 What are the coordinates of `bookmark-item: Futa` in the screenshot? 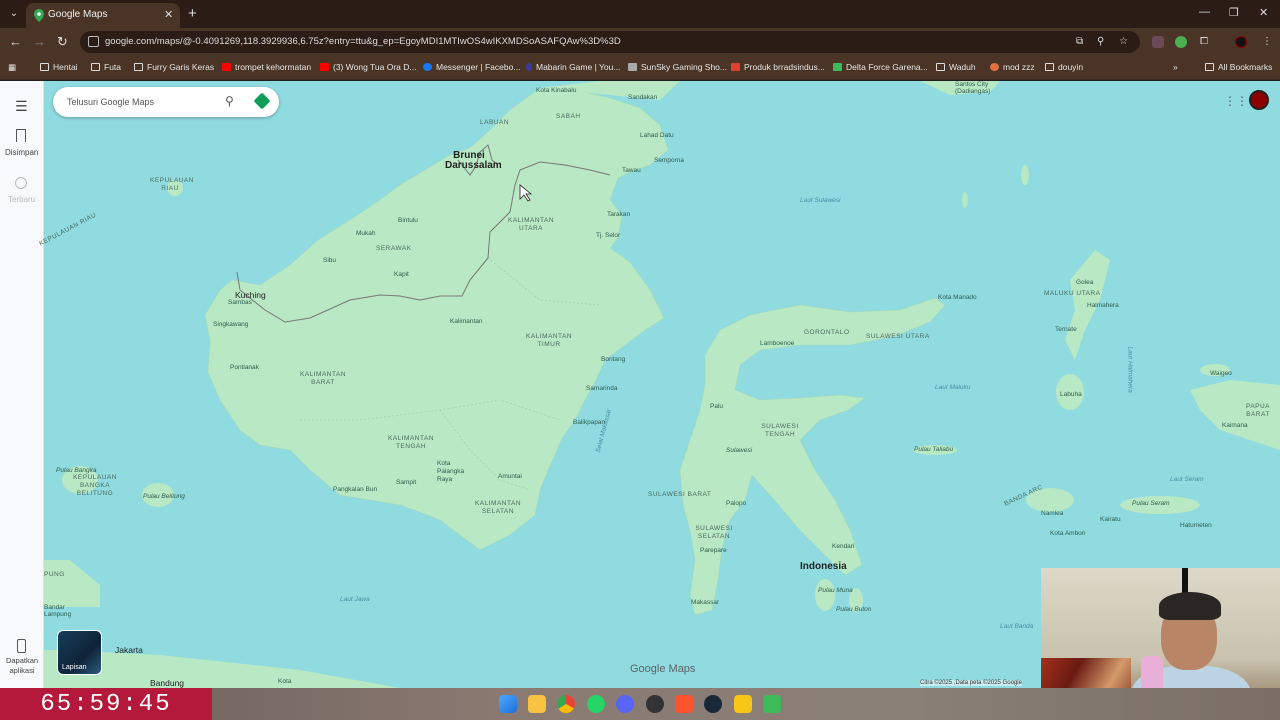 It's located at (106, 67).